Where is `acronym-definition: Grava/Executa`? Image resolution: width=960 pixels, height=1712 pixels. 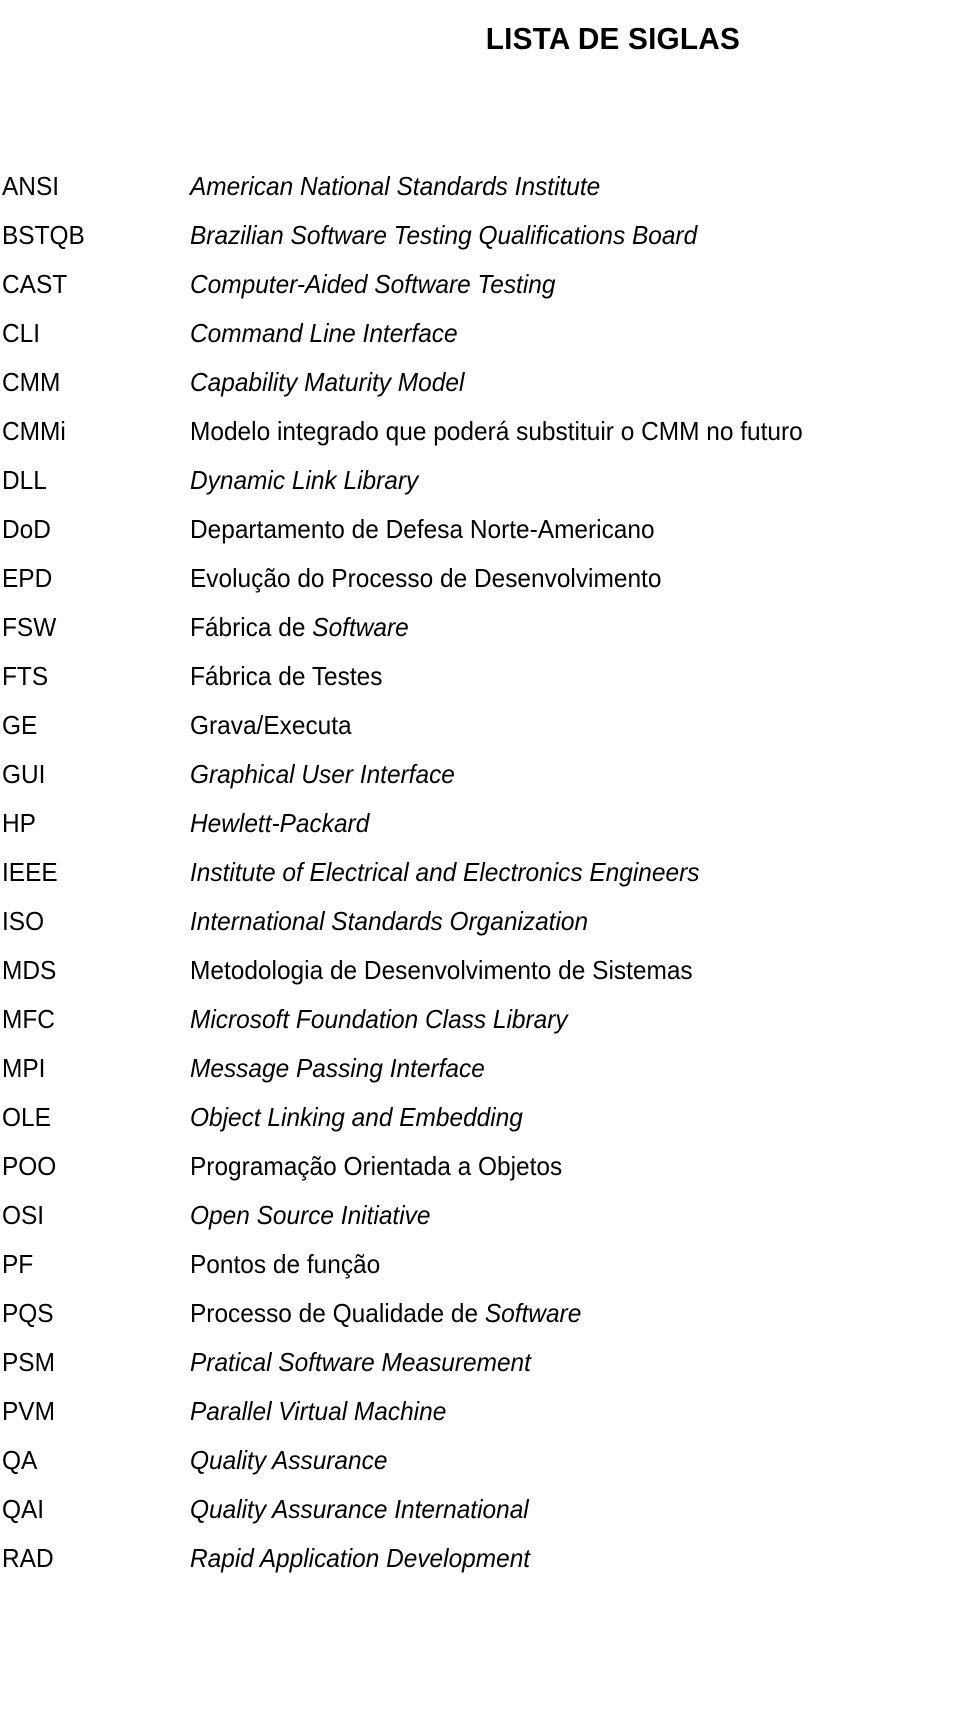 acronym-definition: Grava/Executa is located at coordinates (271, 725).